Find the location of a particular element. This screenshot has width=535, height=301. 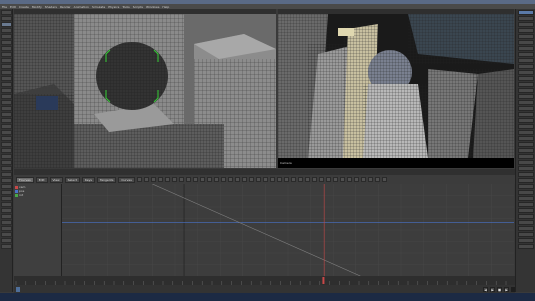

time-slider is located at coordinates (264, 280).